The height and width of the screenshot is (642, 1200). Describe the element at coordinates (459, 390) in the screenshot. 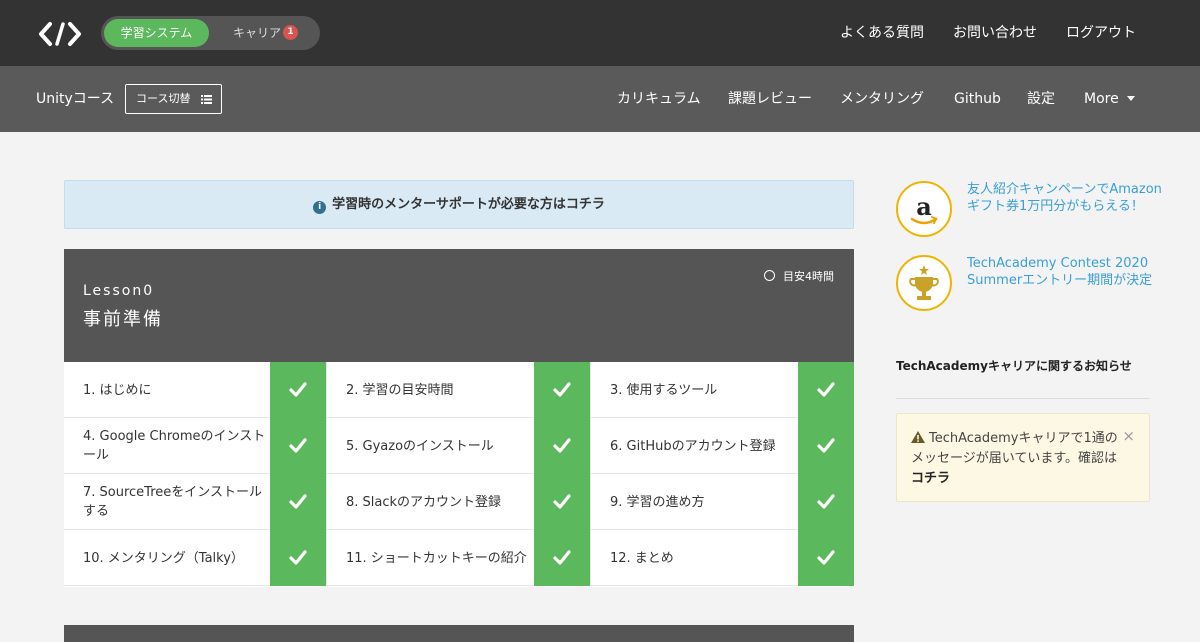

I see `lesson-item: 2. 学習の目安時間` at that location.